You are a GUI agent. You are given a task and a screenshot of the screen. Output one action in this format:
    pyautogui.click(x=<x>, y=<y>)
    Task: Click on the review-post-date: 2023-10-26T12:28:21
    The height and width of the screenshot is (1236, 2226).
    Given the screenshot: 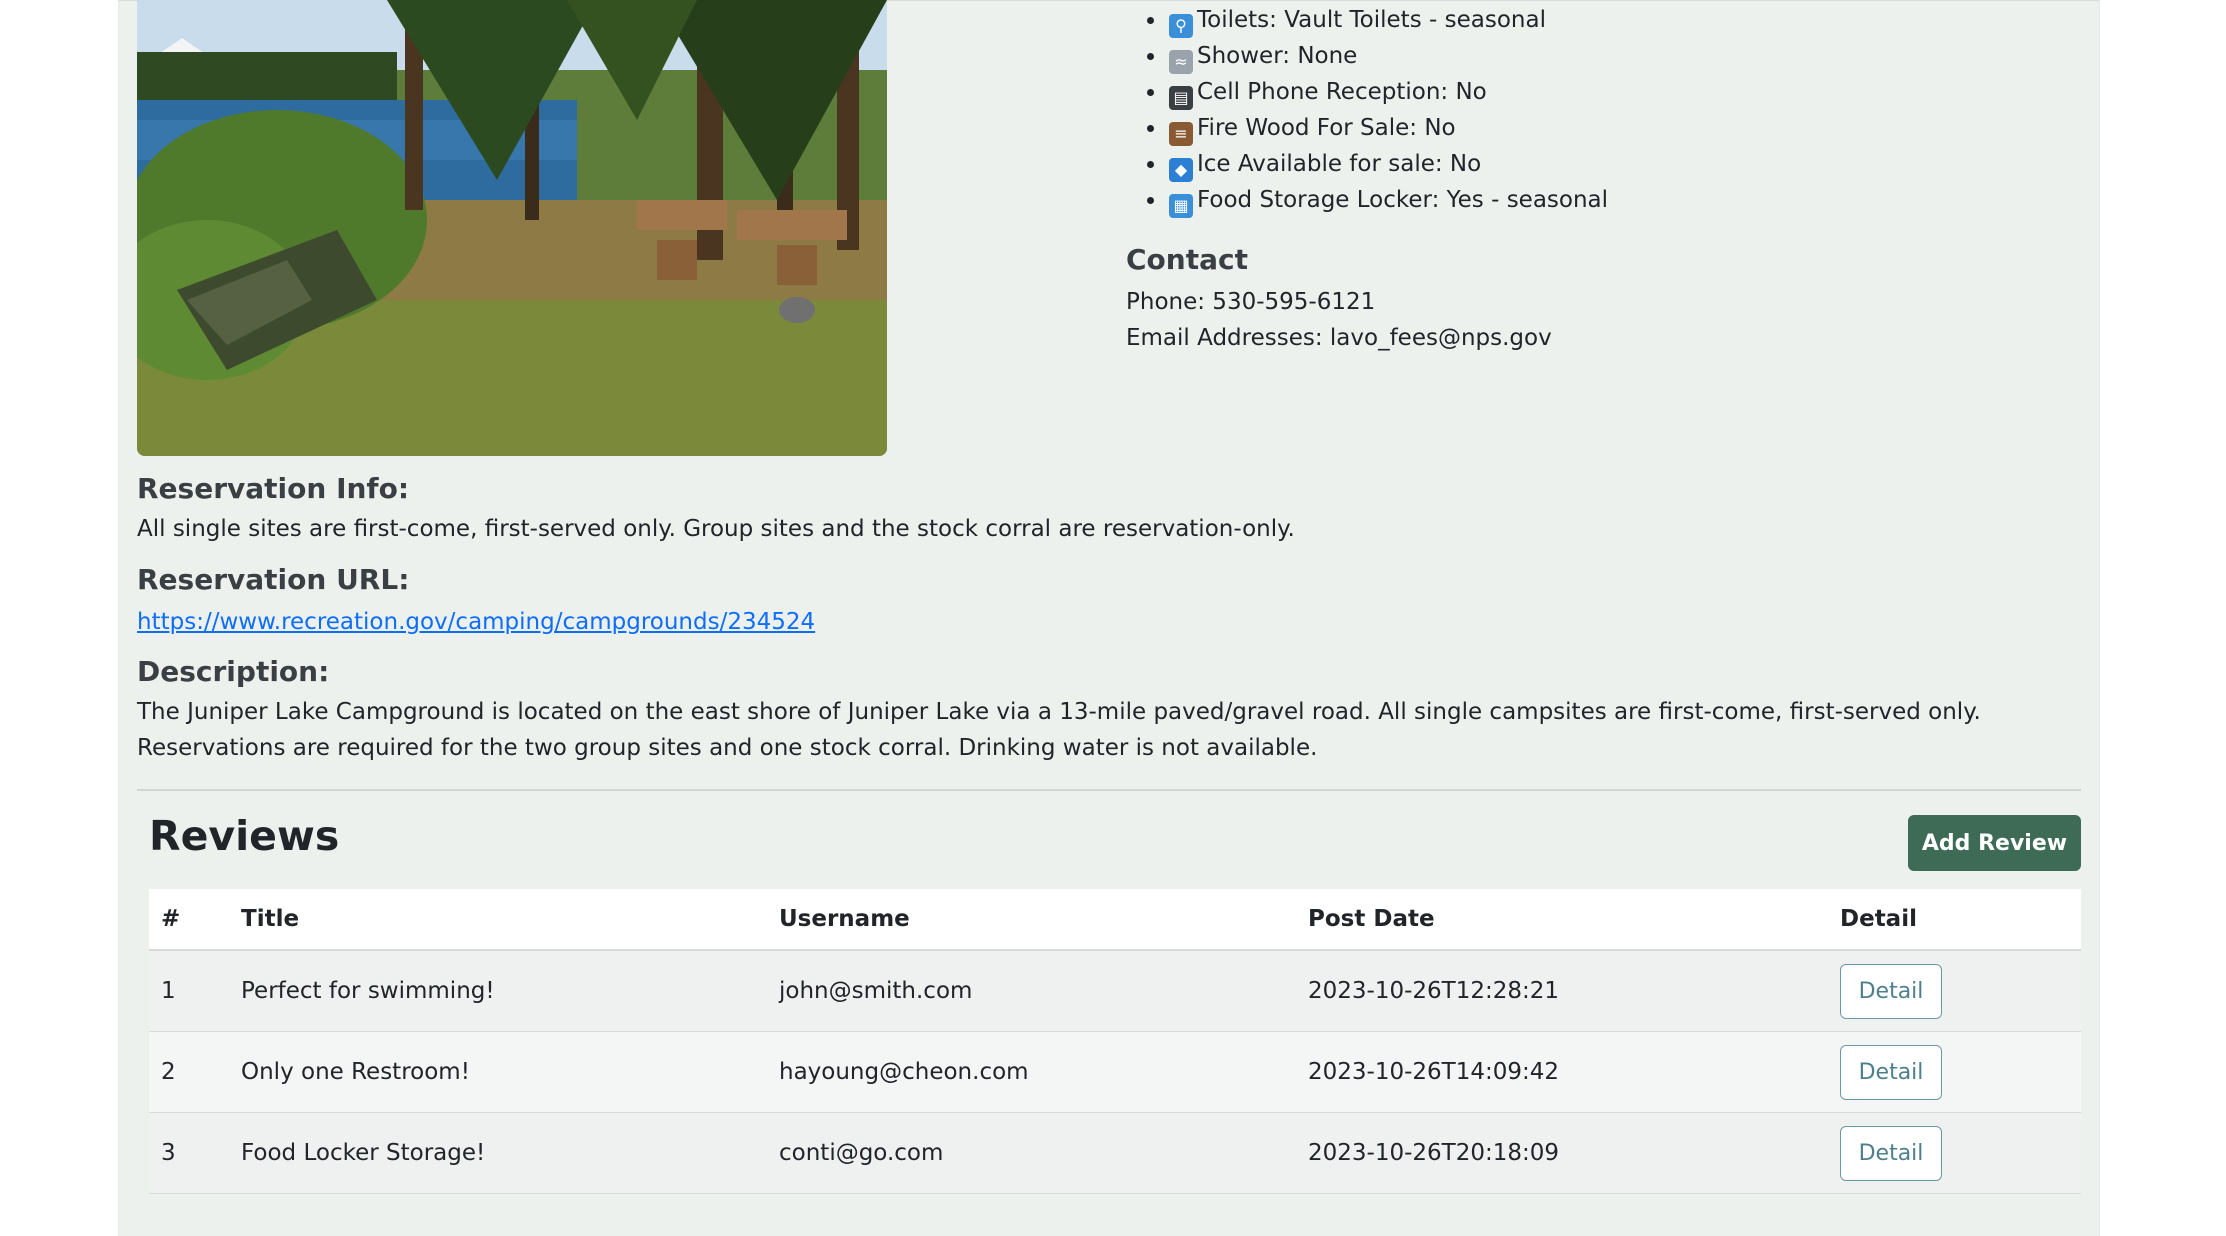 What is the action you would take?
    pyautogui.click(x=1562, y=991)
    